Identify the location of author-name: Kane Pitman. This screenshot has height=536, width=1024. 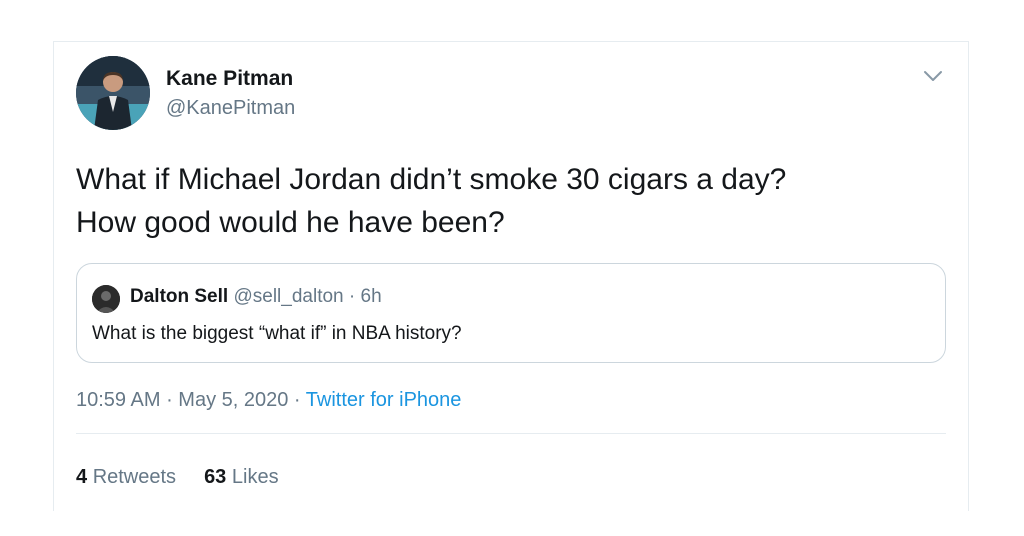
(229, 79).